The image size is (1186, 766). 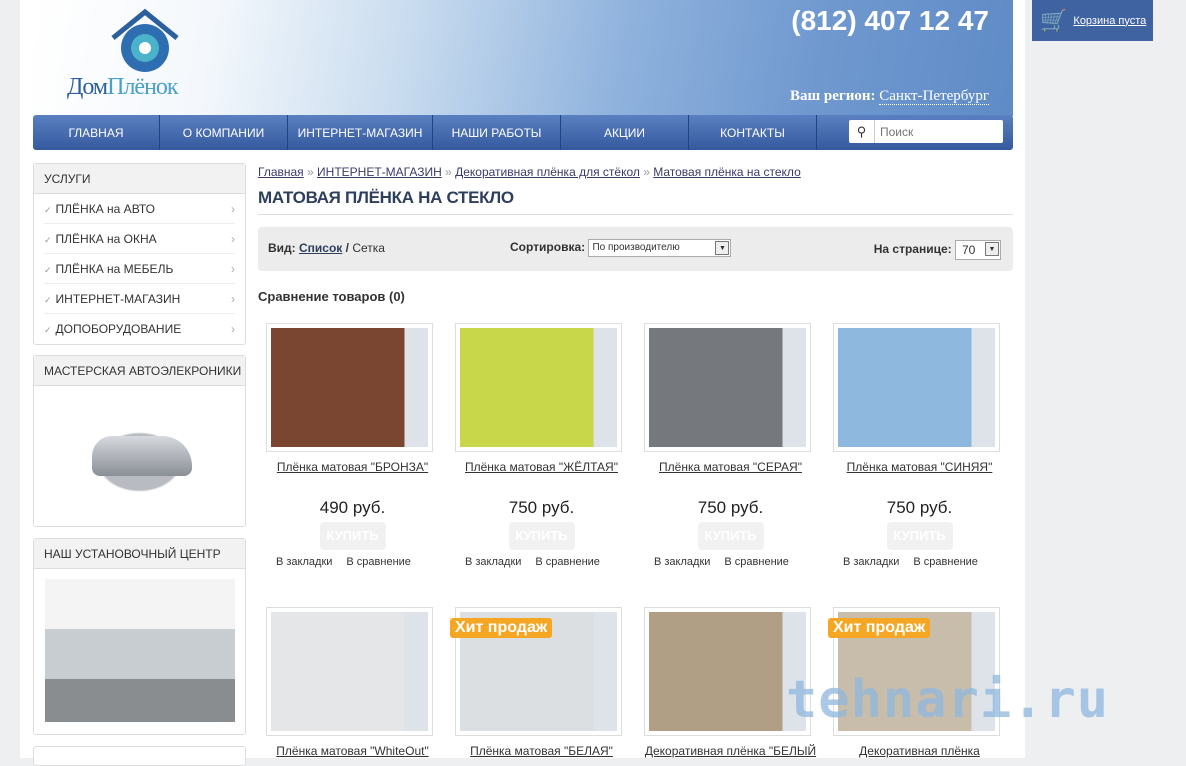 What do you see at coordinates (919, 751) in the screenshot?
I see `product-title-link: Декоративная плёнка` at bounding box center [919, 751].